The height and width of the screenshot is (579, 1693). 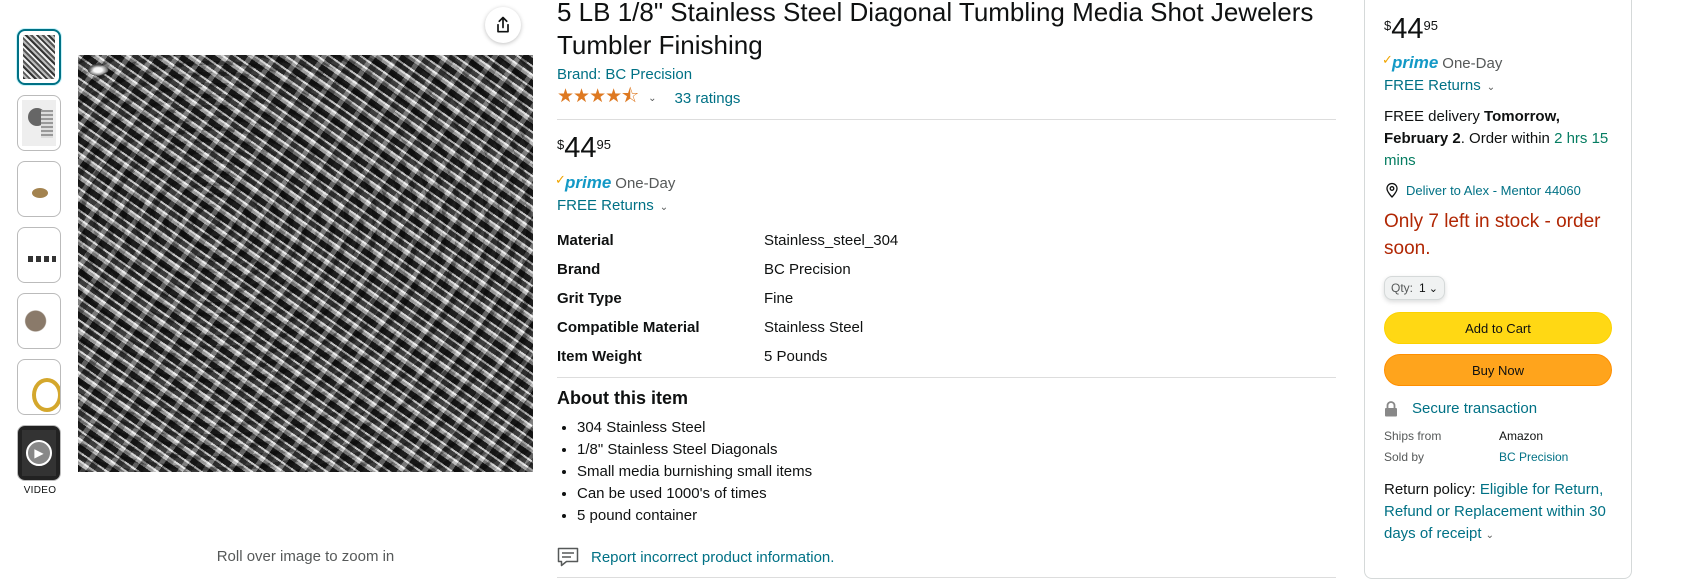 What do you see at coordinates (946, 97) in the screenshot?
I see `rating-row: ★★★★⯪ ⌄ 33 ratings` at bounding box center [946, 97].